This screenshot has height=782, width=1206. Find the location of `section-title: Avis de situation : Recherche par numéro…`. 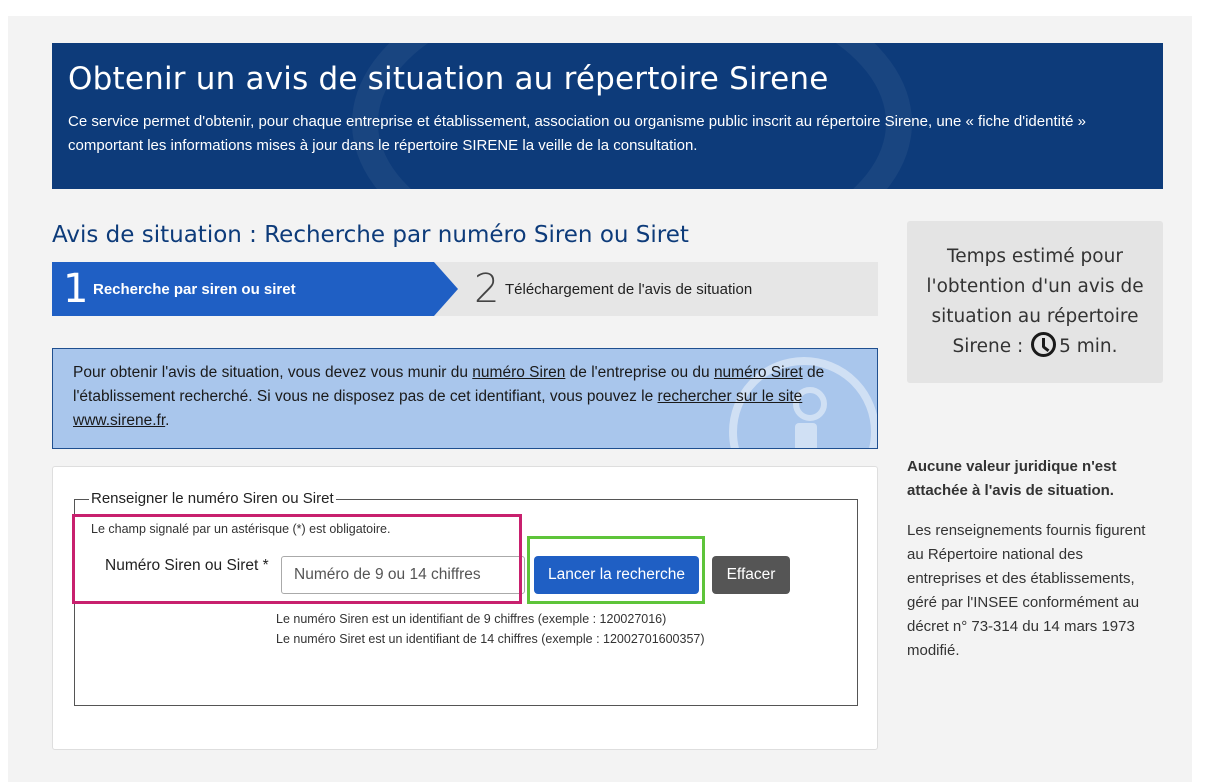

section-title: Avis de situation : Recherche par numéro… is located at coordinates (370, 235).